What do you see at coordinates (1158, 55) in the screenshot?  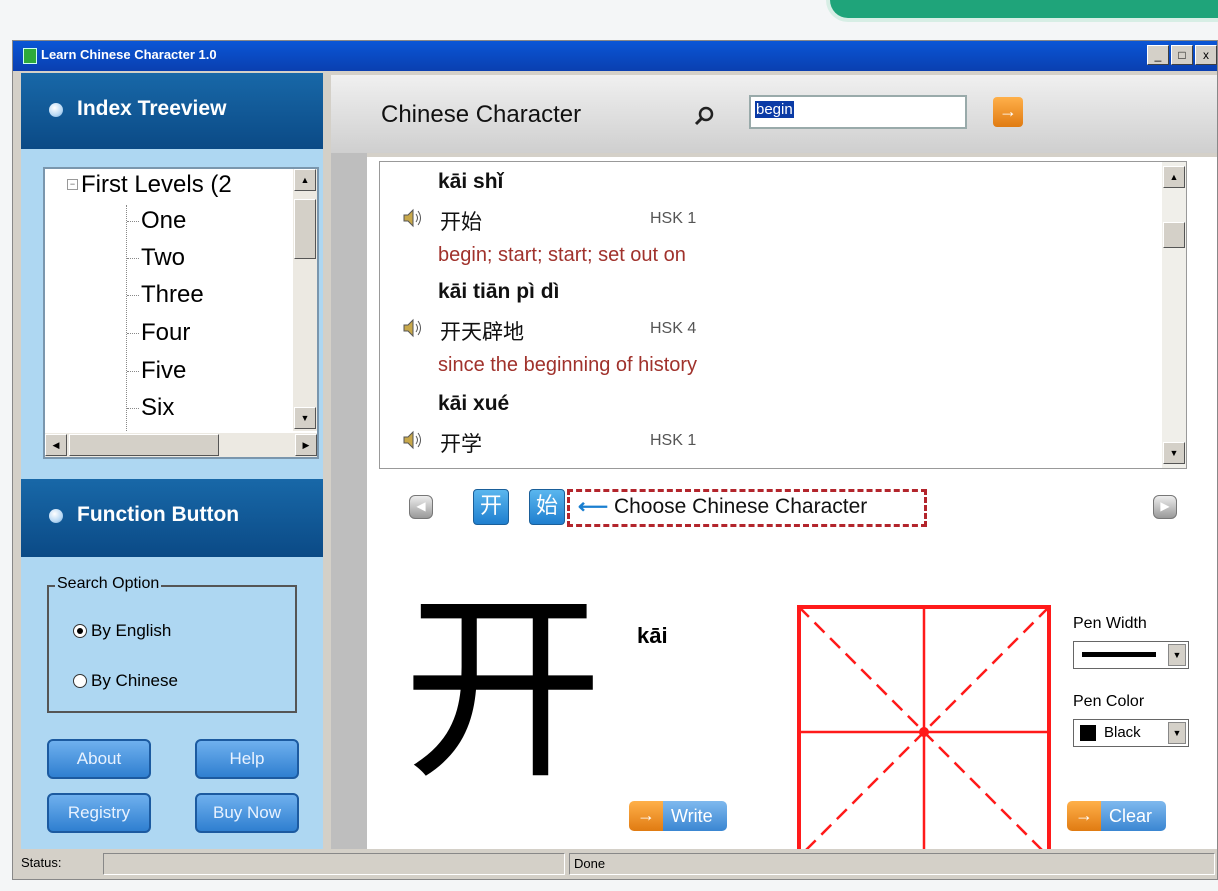 I see `minimize-button: _` at bounding box center [1158, 55].